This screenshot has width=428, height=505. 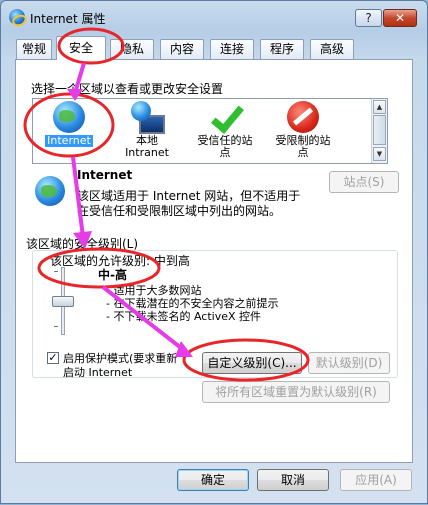 I want to click on tab-programs: 程序, so click(x=282, y=49).